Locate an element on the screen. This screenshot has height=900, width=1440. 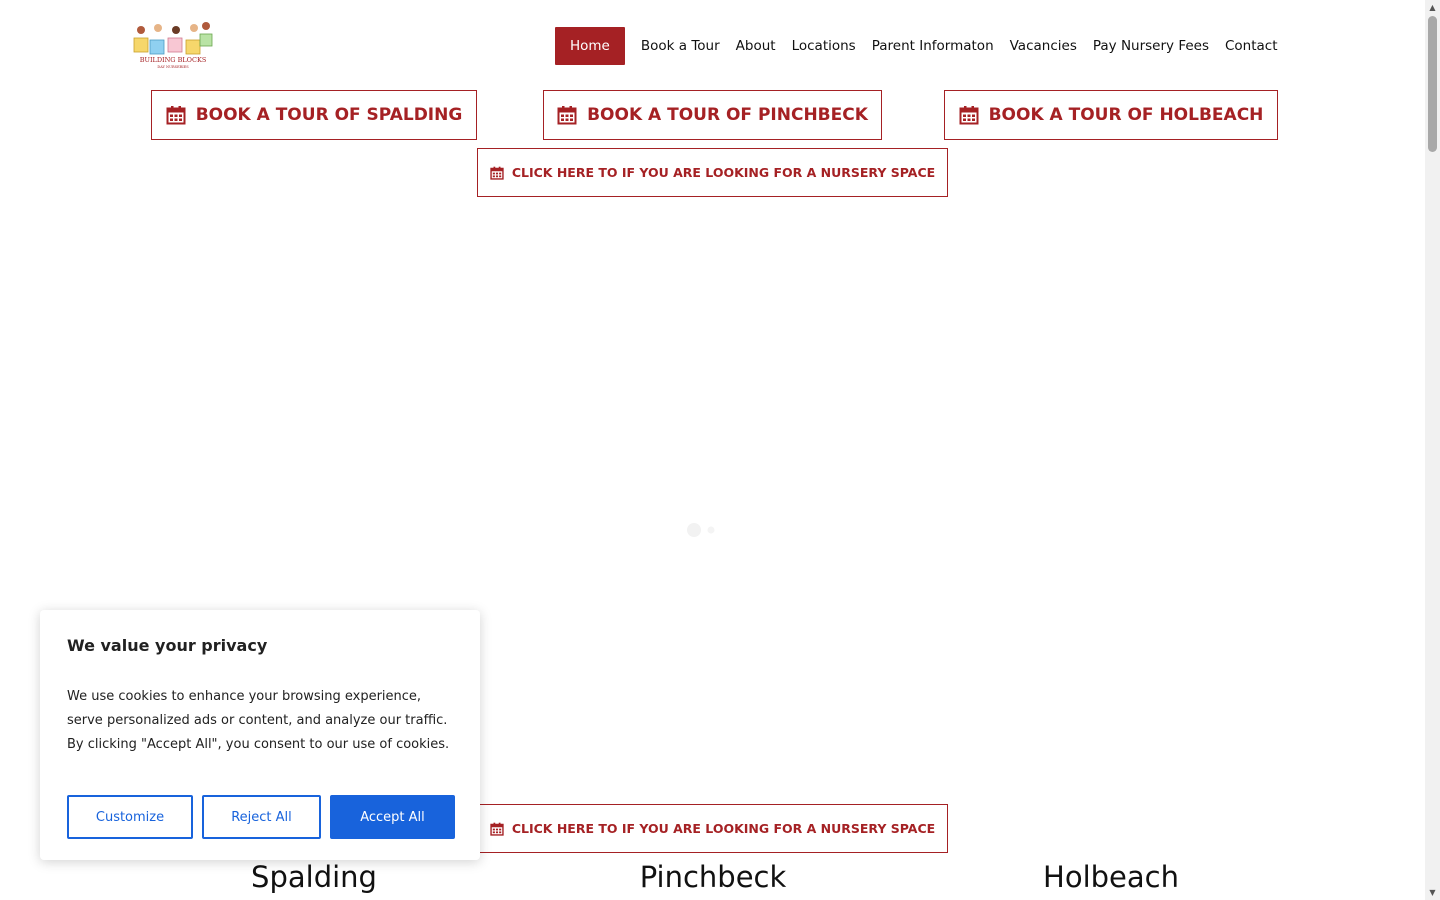
nav-vacancies: Vacancies is located at coordinates (1043, 46).